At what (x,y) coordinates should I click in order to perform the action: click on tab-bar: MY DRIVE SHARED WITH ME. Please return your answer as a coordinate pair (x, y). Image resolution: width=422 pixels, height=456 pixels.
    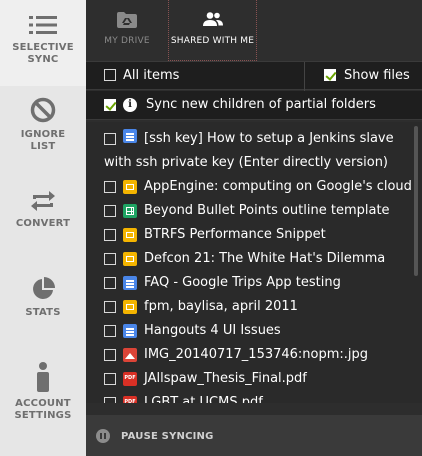
    Looking at the image, I should click on (254, 30).